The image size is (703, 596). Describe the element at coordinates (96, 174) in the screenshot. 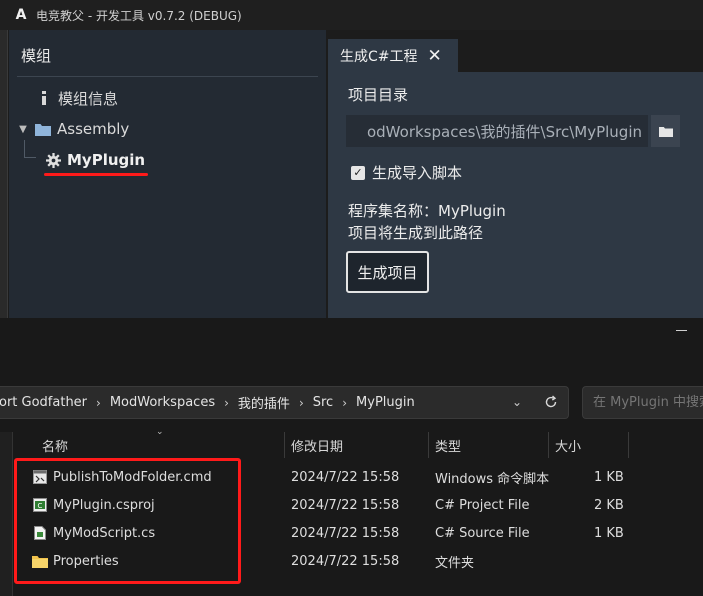

I see `highlight-underline` at that location.